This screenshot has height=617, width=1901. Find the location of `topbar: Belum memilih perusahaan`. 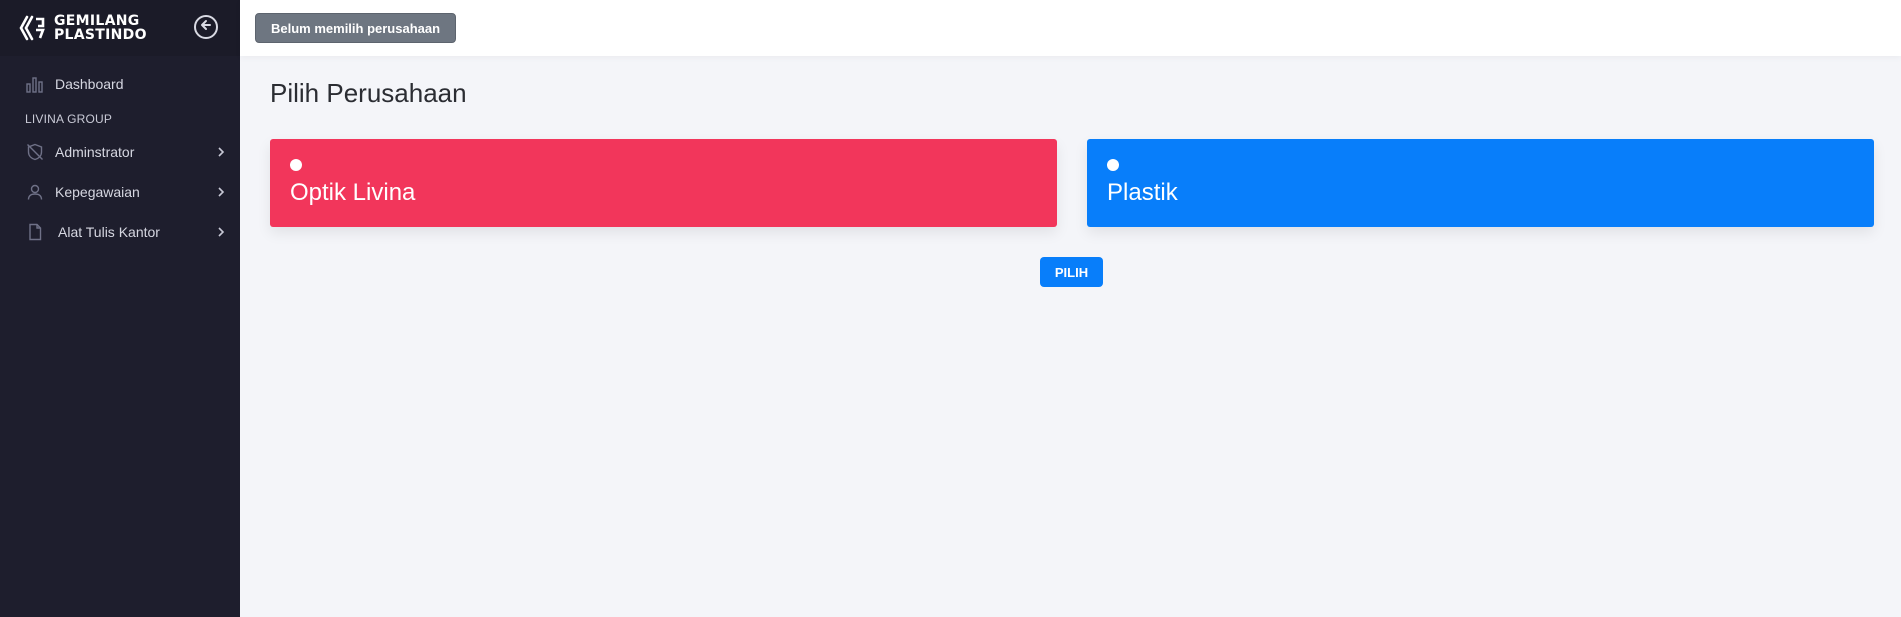

topbar: Belum memilih perusahaan is located at coordinates (1070, 28).